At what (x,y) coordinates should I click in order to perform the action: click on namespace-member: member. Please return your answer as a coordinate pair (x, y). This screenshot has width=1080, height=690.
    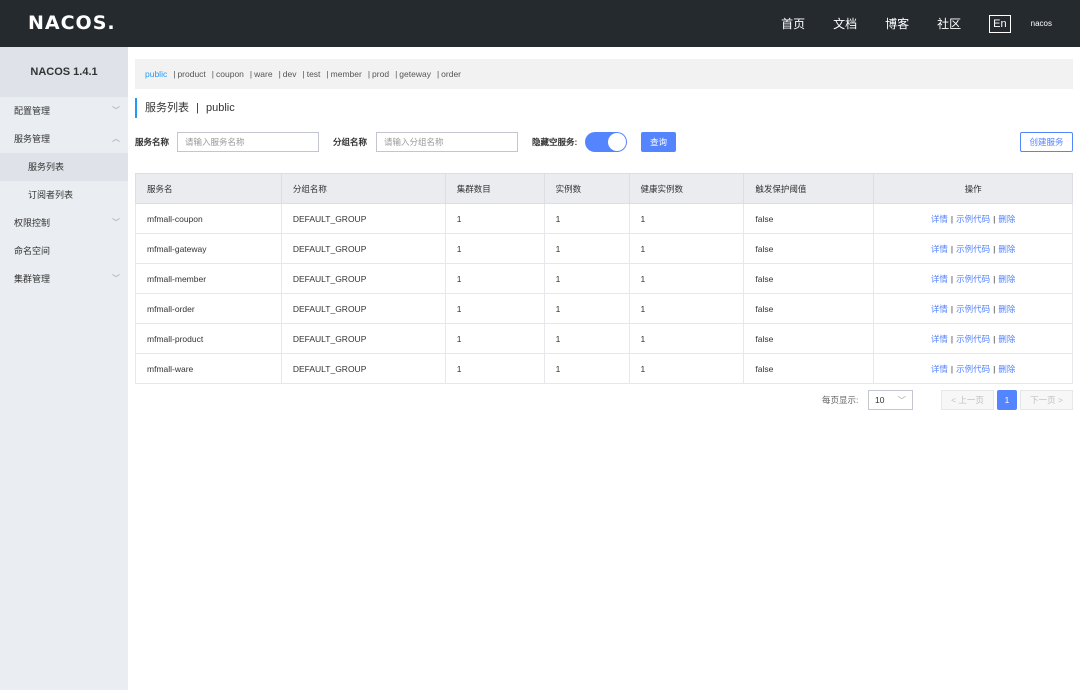
    Looking at the image, I should click on (346, 74).